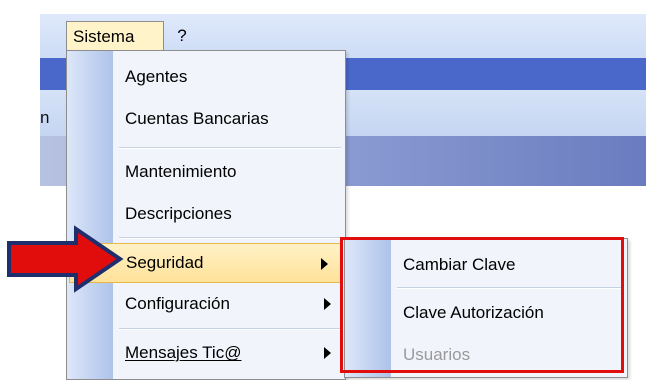  I want to click on menu-item-label: Configuración, so click(177, 303).